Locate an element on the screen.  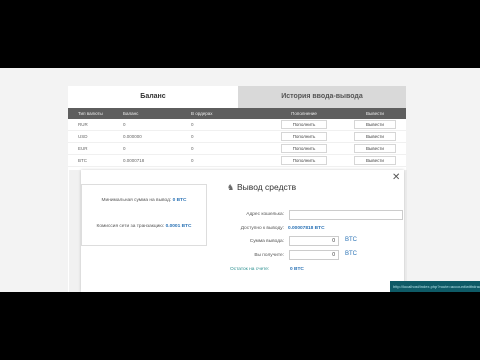
balance-after-value: 0 BTC is located at coordinates (297, 269).